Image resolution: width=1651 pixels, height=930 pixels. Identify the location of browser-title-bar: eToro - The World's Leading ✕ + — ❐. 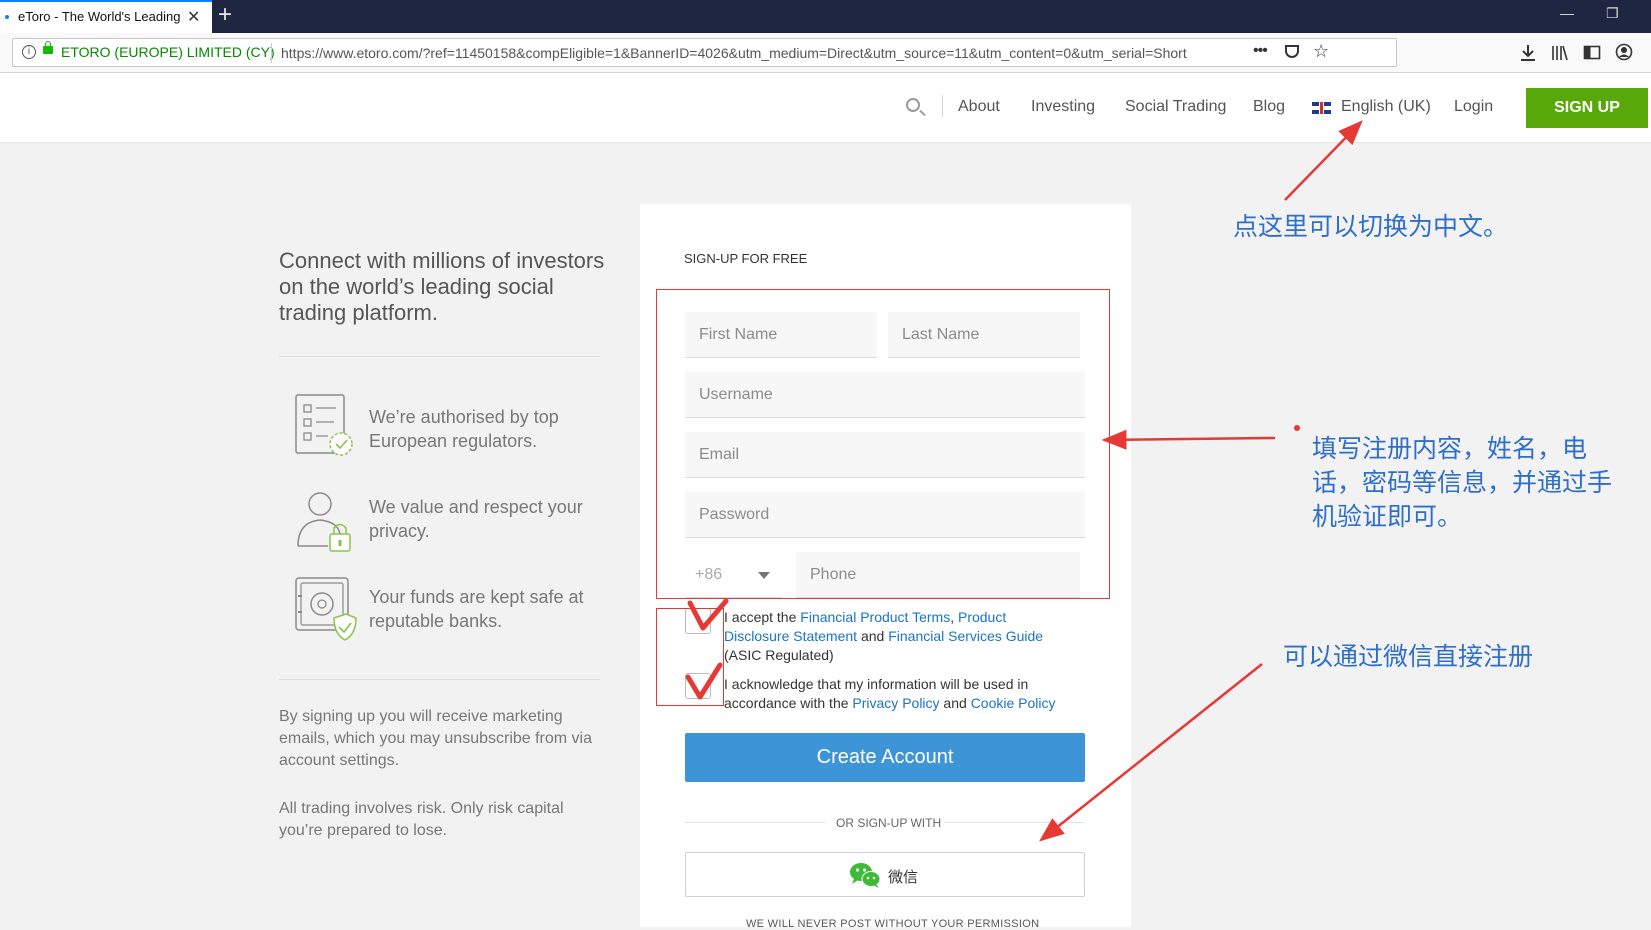
(825, 16).